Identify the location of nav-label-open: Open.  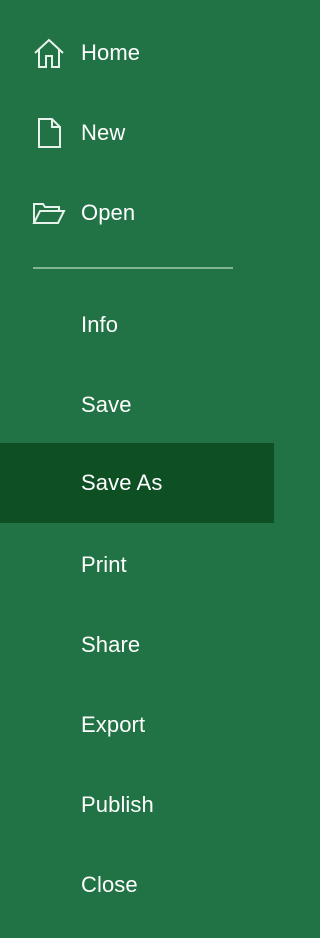
(108, 212).